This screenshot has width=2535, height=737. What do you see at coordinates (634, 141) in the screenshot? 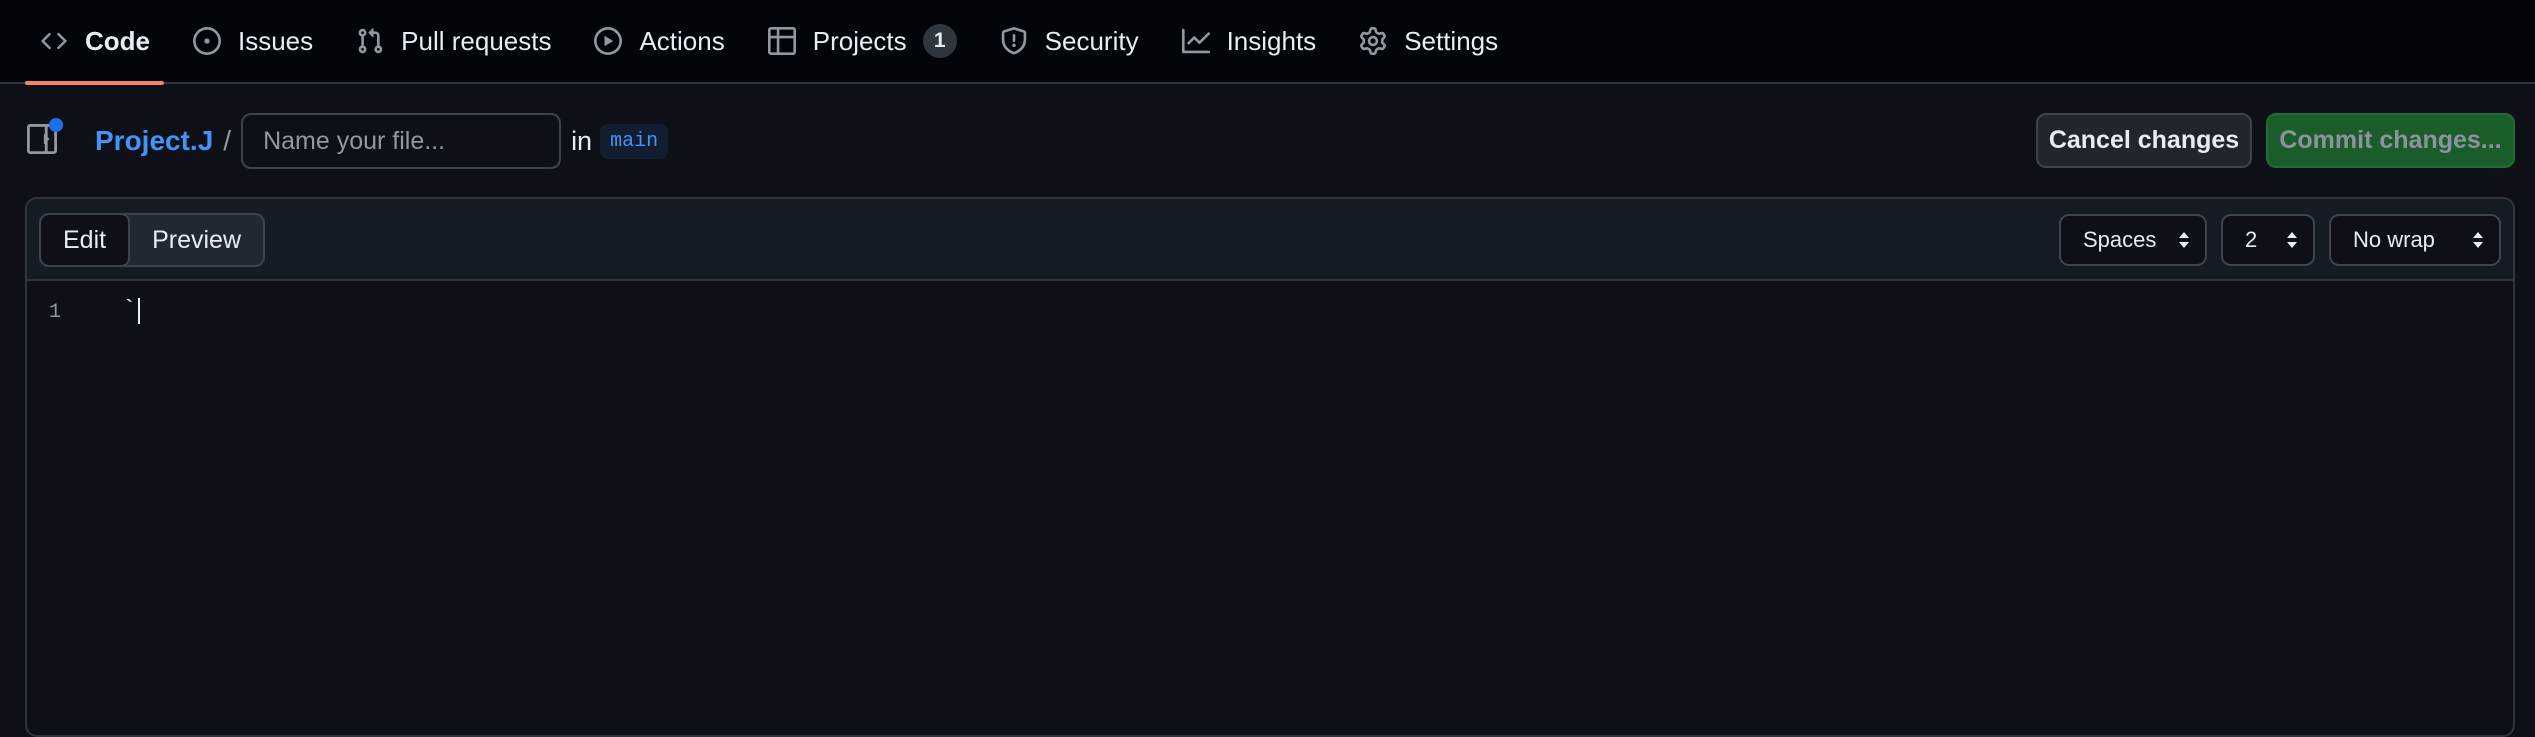
I see `branch-badge: main` at bounding box center [634, 141].